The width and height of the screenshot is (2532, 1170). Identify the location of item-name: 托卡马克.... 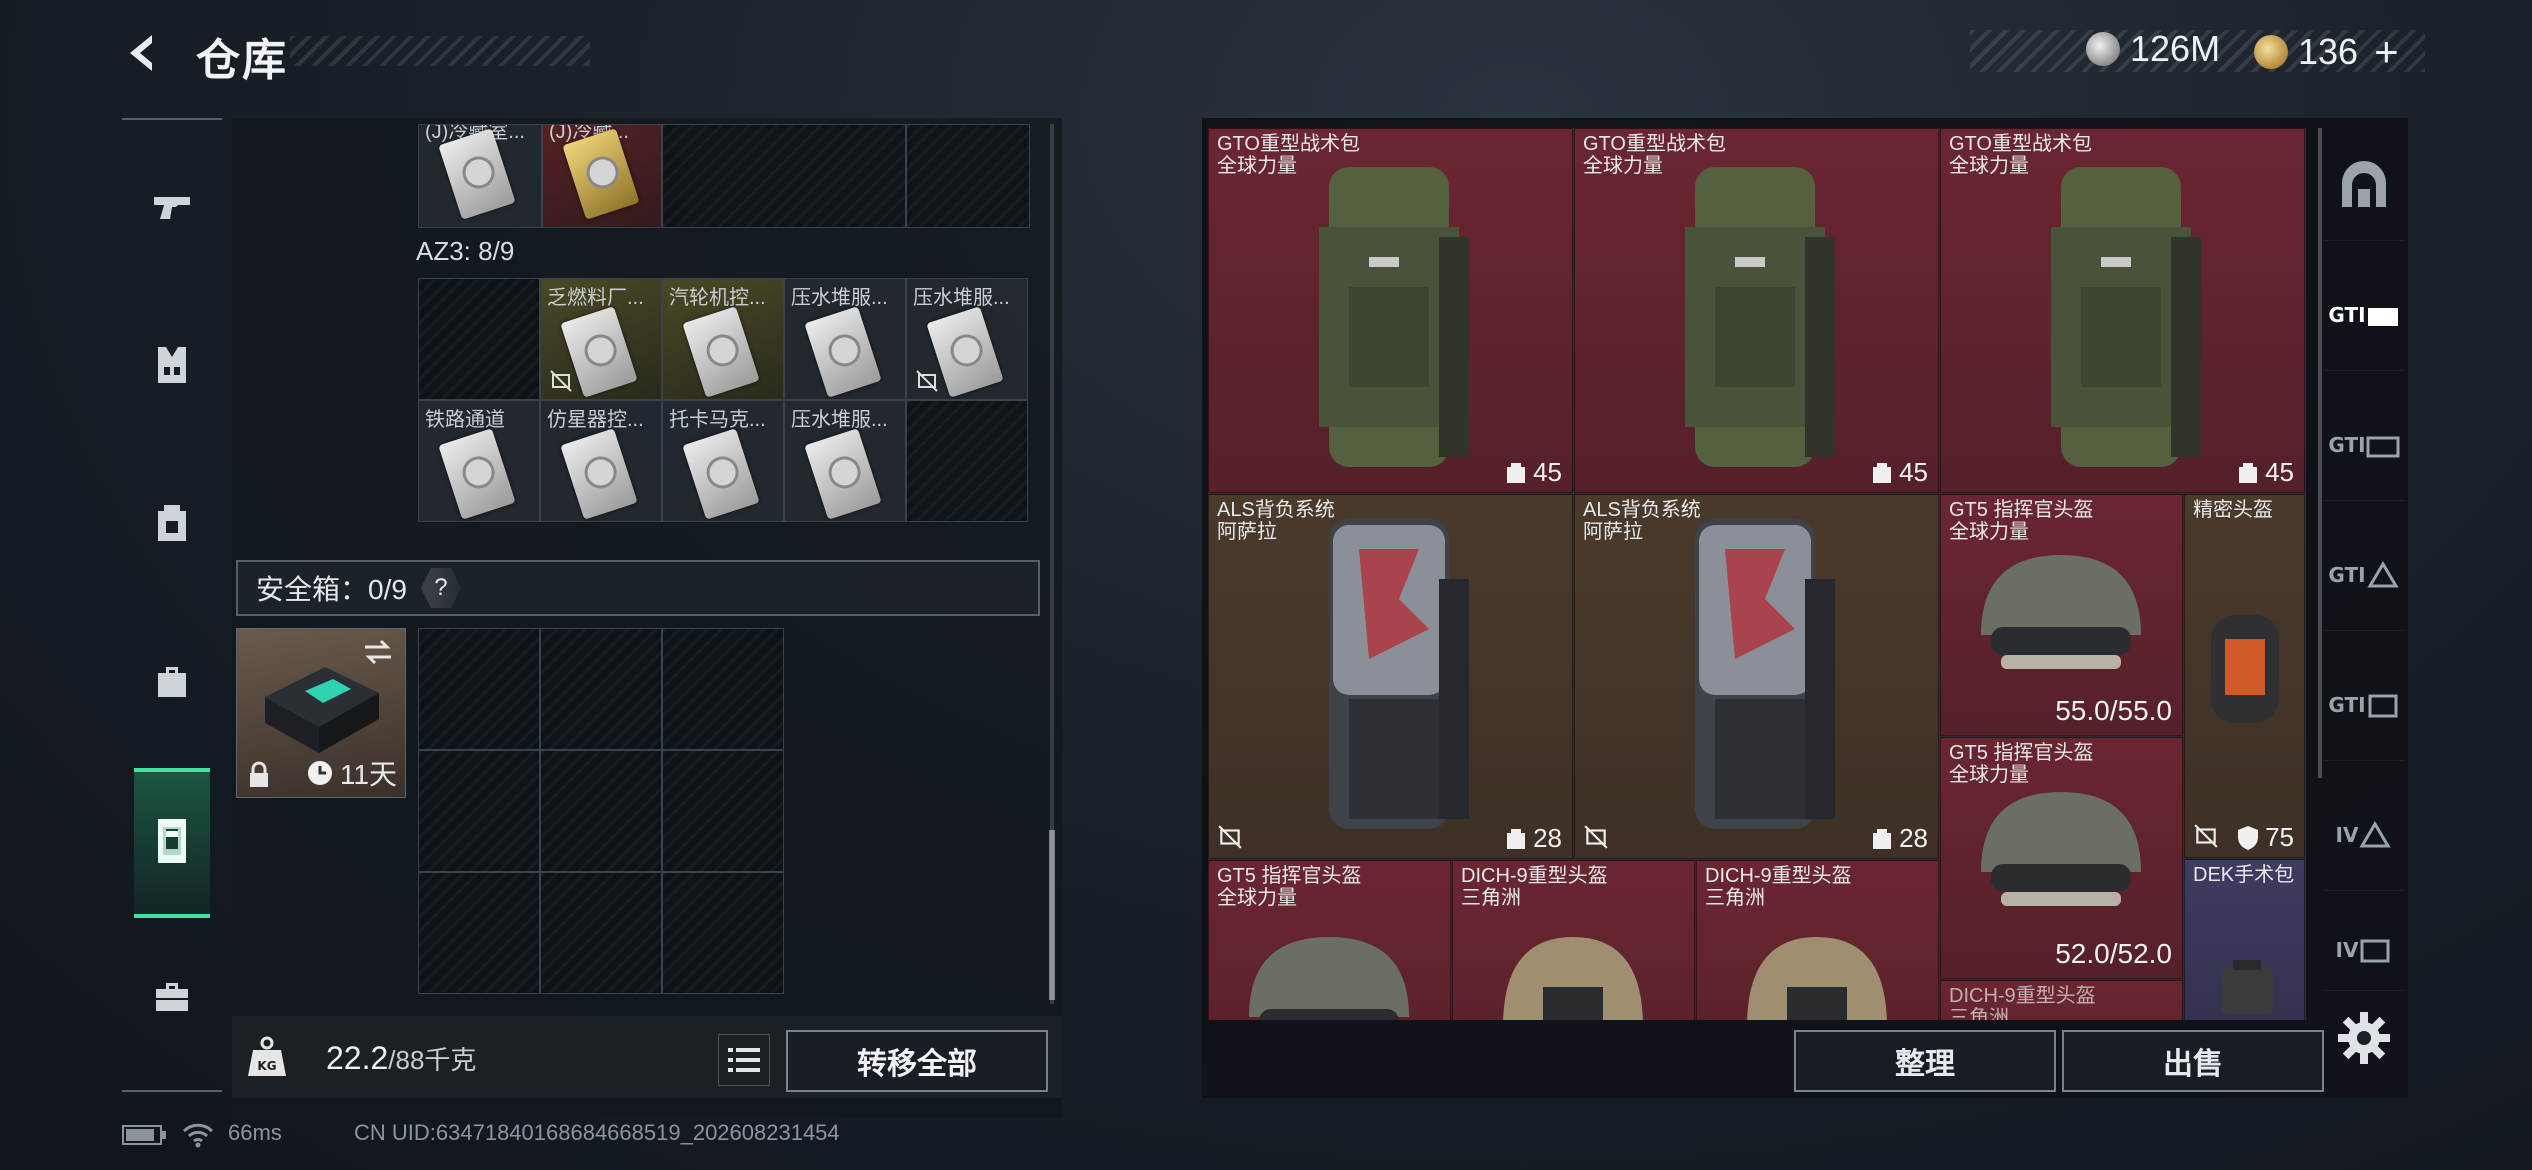
(717, 420).